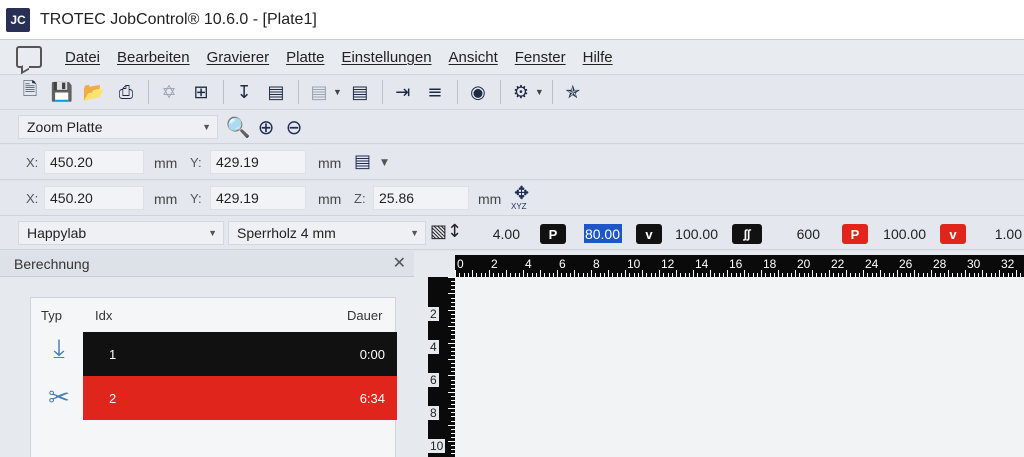 This screenshot has height=457, width=1024. Describe the element at coordinates (59, 348) in the screenshot. I see `engrave-icon: ⤓` at that location.